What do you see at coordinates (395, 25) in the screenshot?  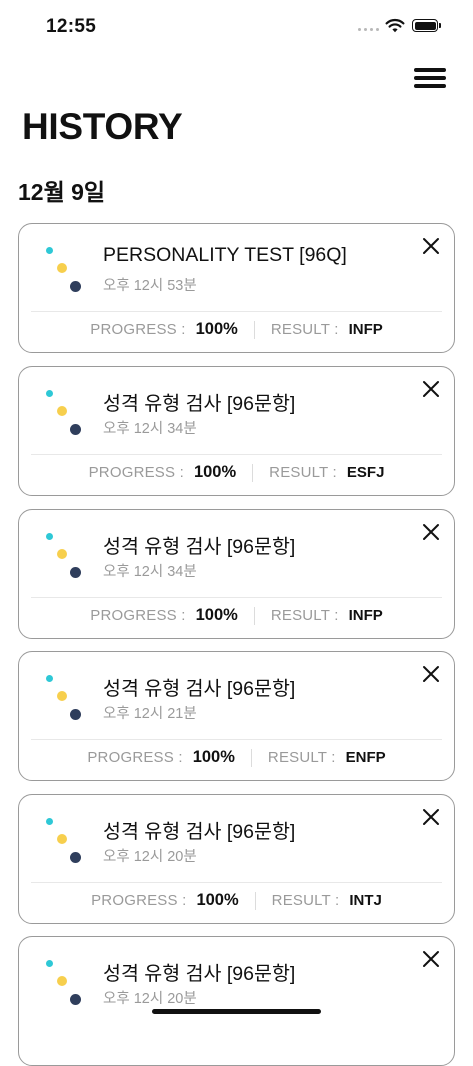 I see `wifi-icon` at bounding box center [395, 25].